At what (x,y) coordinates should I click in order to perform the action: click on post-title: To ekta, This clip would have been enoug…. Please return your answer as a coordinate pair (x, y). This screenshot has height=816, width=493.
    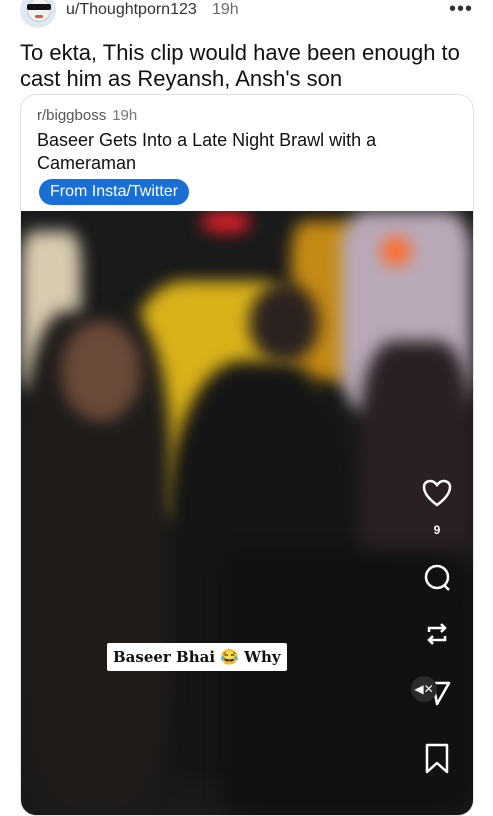
    Looking at the image, I should click on (250, 66).